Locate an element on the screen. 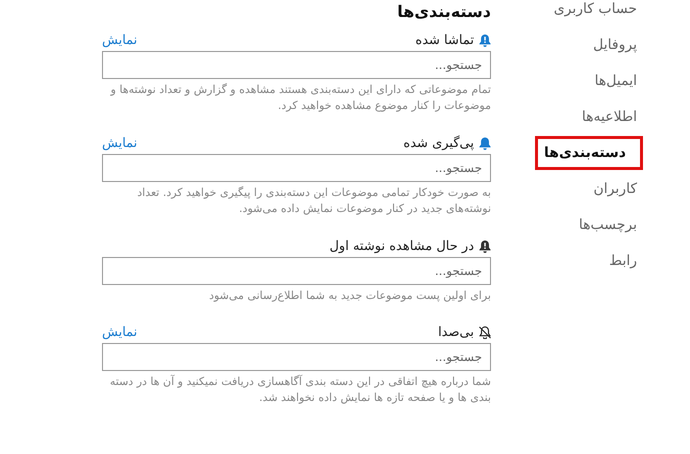 Image resolution: width=690 pixels, height=454 pixels. section-label: پی‌گیری شده is located at coordinates (438, 143).